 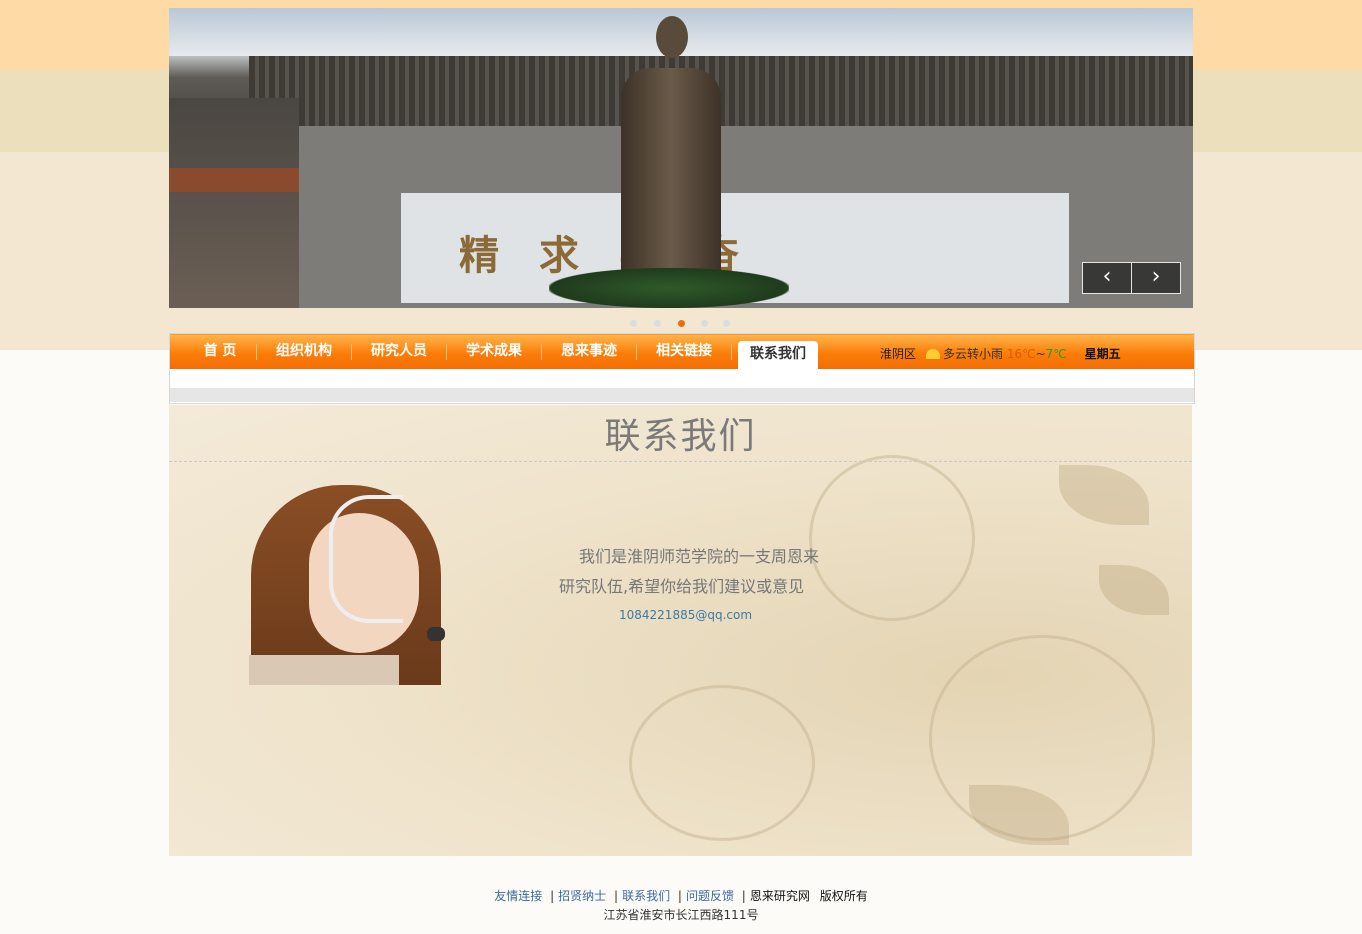 I want to click on statue-head, so click(x=672, y=37).